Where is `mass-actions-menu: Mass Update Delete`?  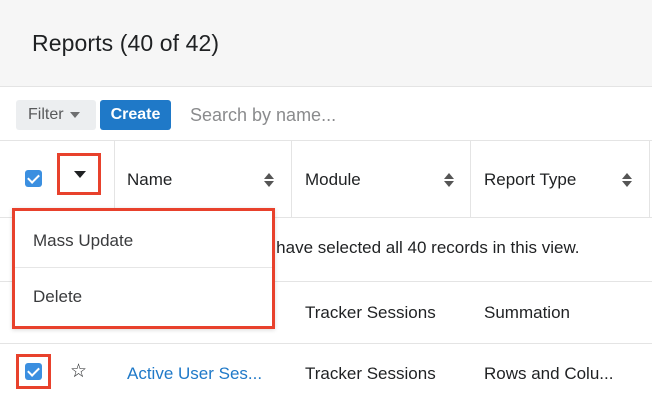 mass-actions-menu: Mass Update Delete is located at coordinates (143, 268).